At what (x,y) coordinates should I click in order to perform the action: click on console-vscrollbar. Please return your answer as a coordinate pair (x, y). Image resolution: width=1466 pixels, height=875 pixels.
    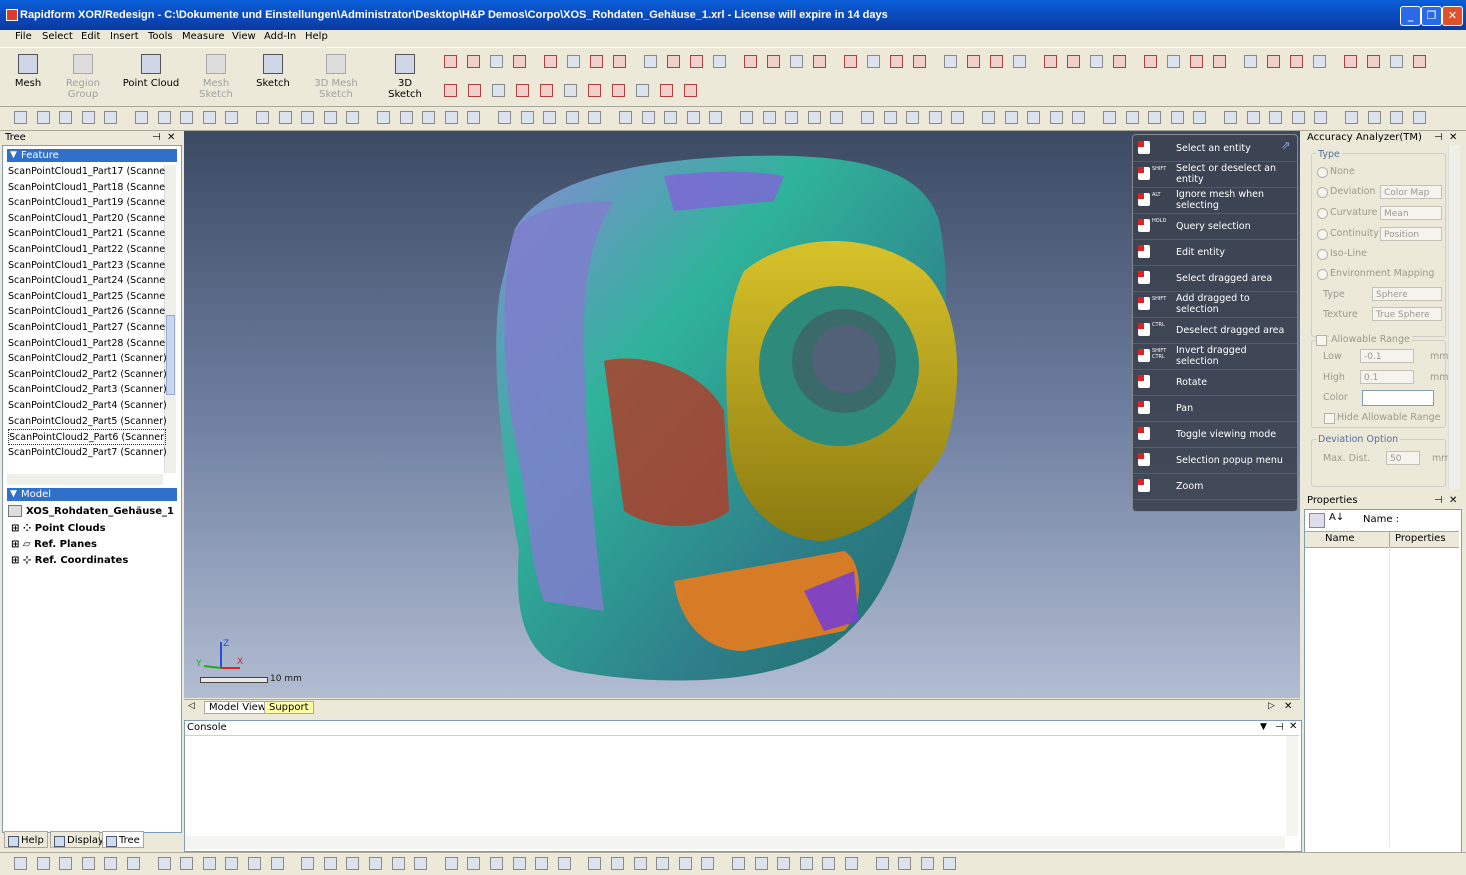
    Looking at the image, I should click on (1292, 786).